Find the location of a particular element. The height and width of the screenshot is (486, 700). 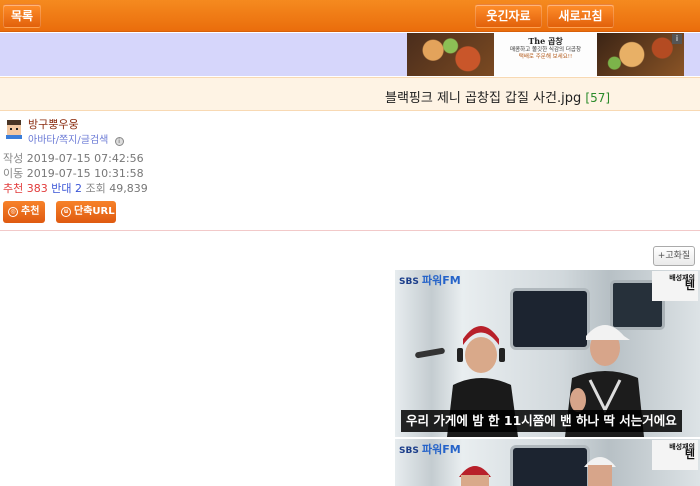

comment-count: [57] is located at coordinates (597, 98).